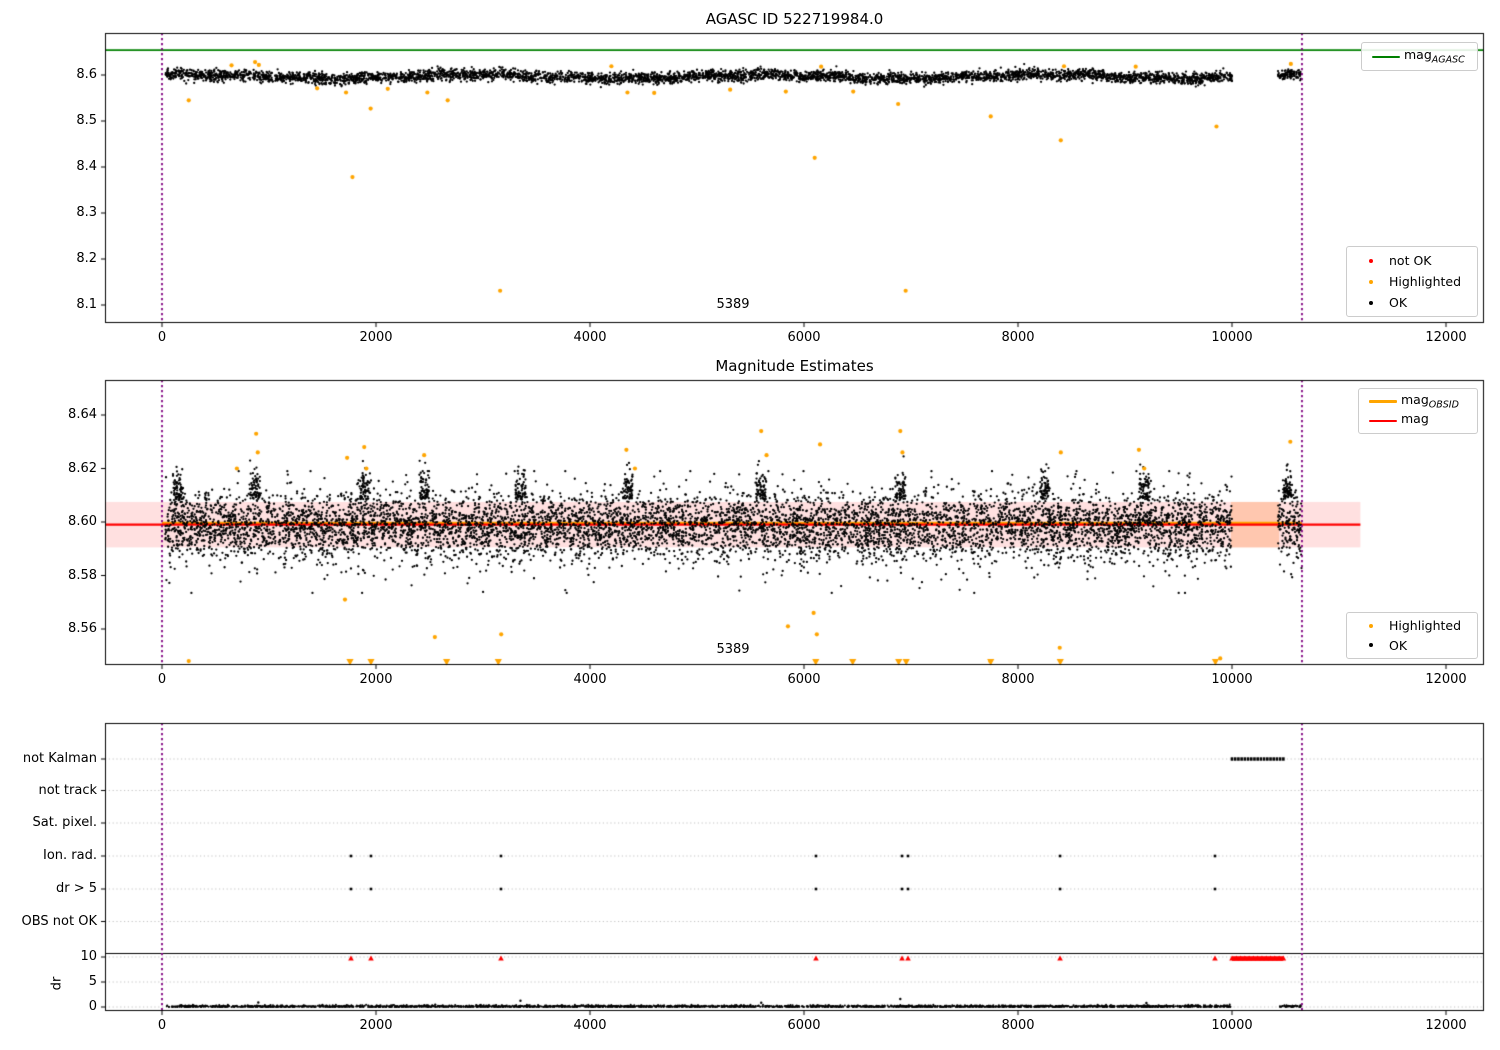  I want to click on legend-top-markers: not OK Highlighted OK, so click(1412, 281).